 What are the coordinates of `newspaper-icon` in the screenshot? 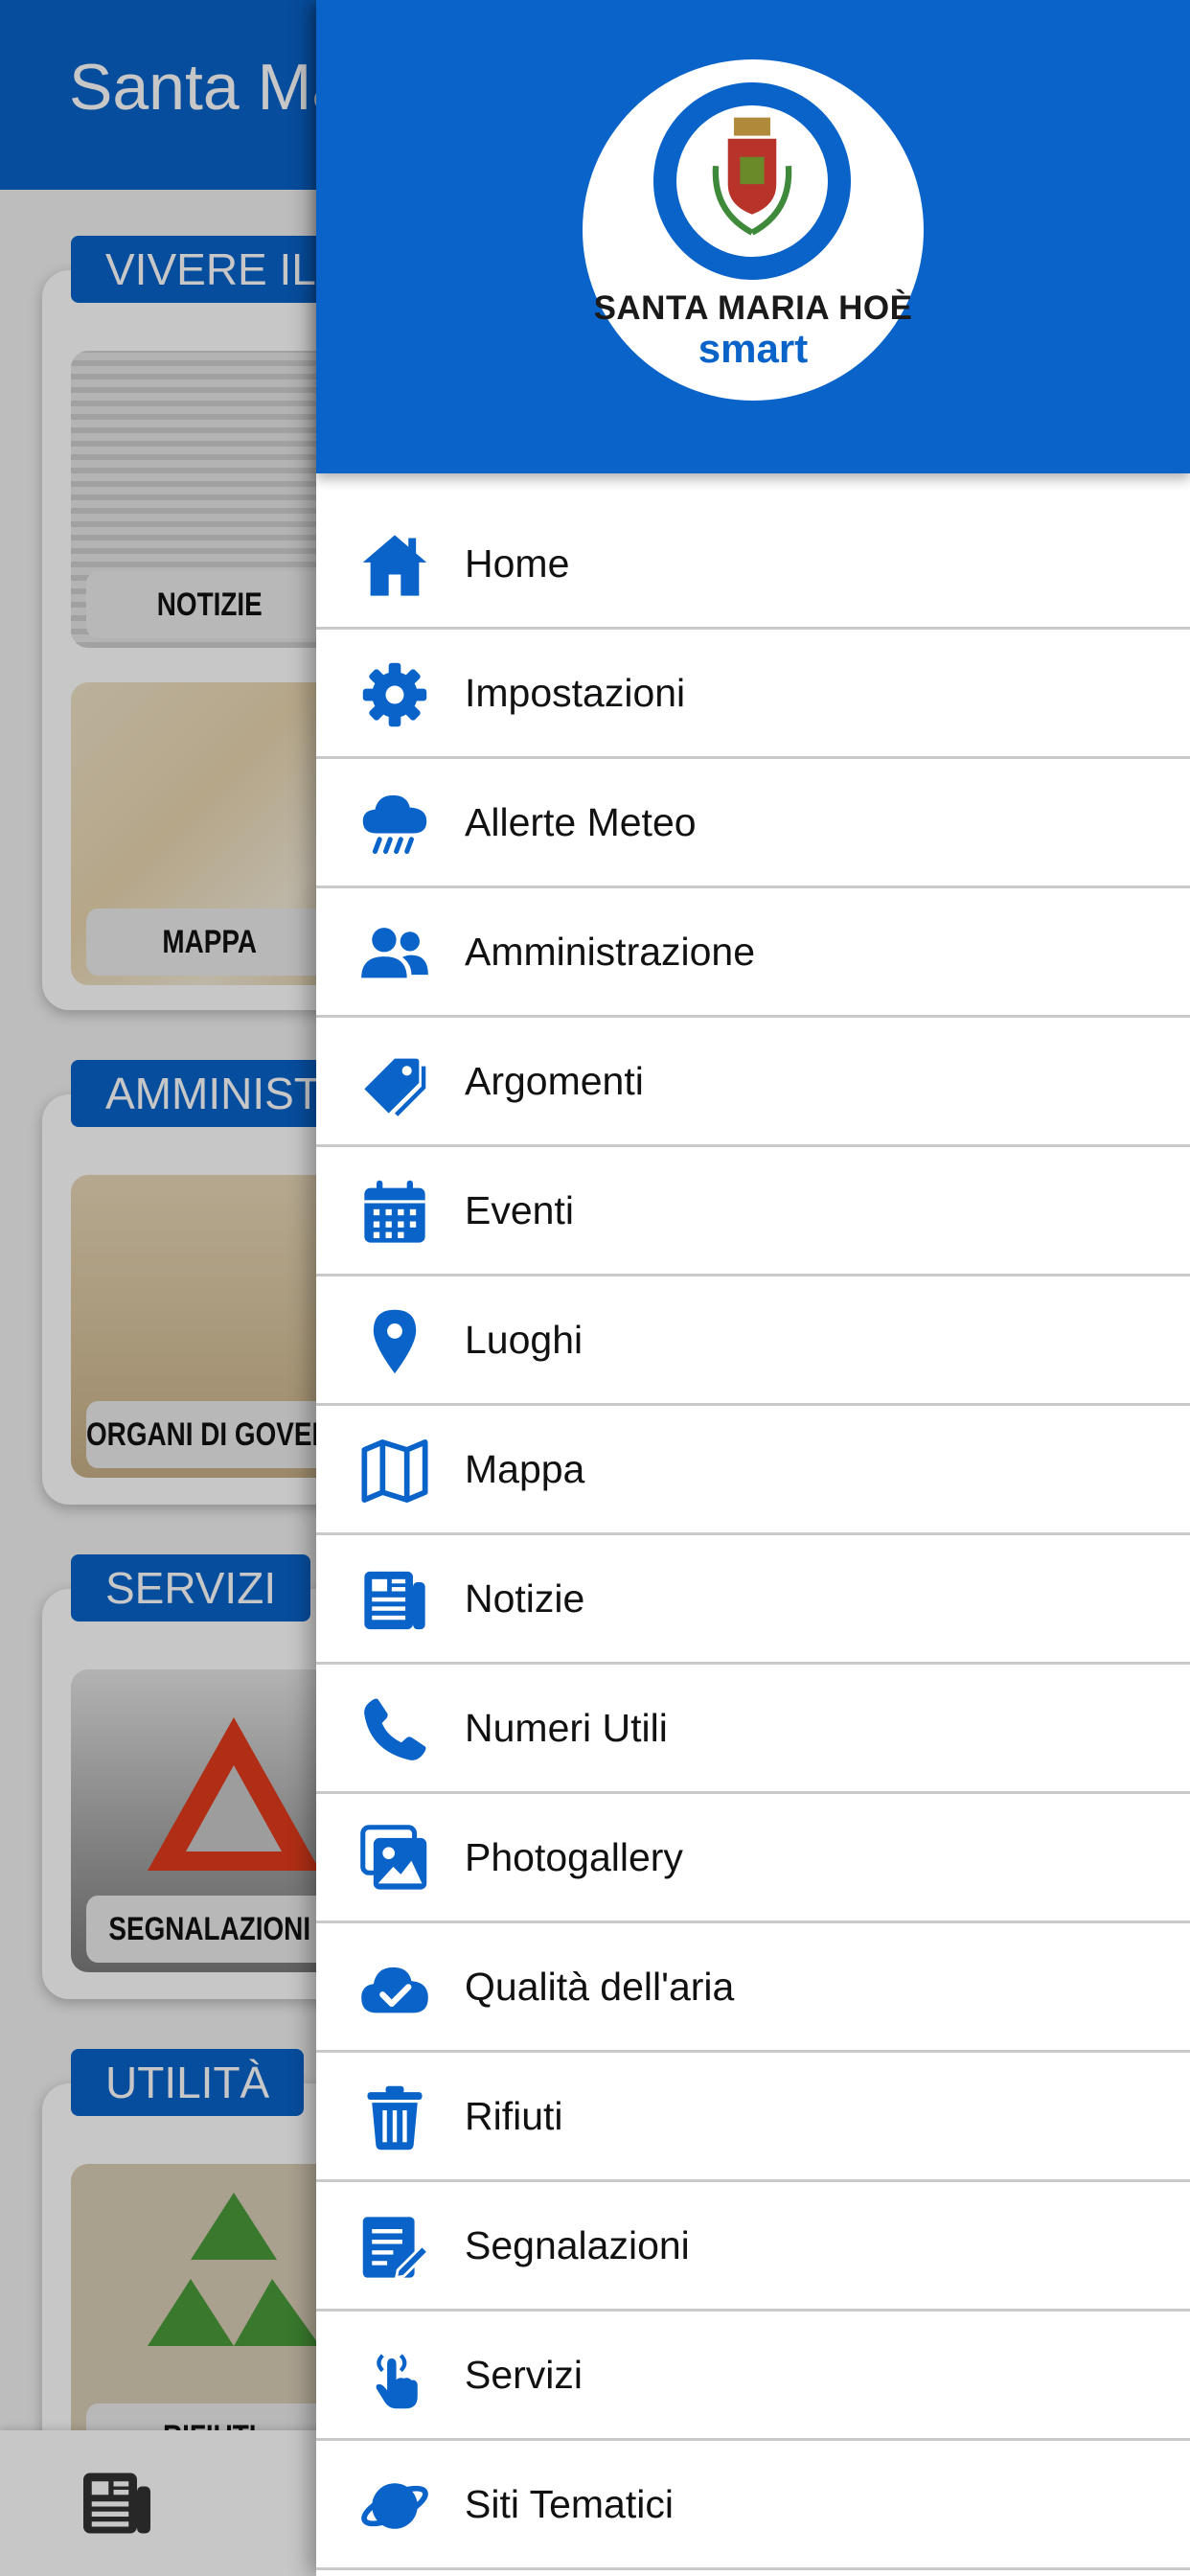 It's located at (395, 1600).